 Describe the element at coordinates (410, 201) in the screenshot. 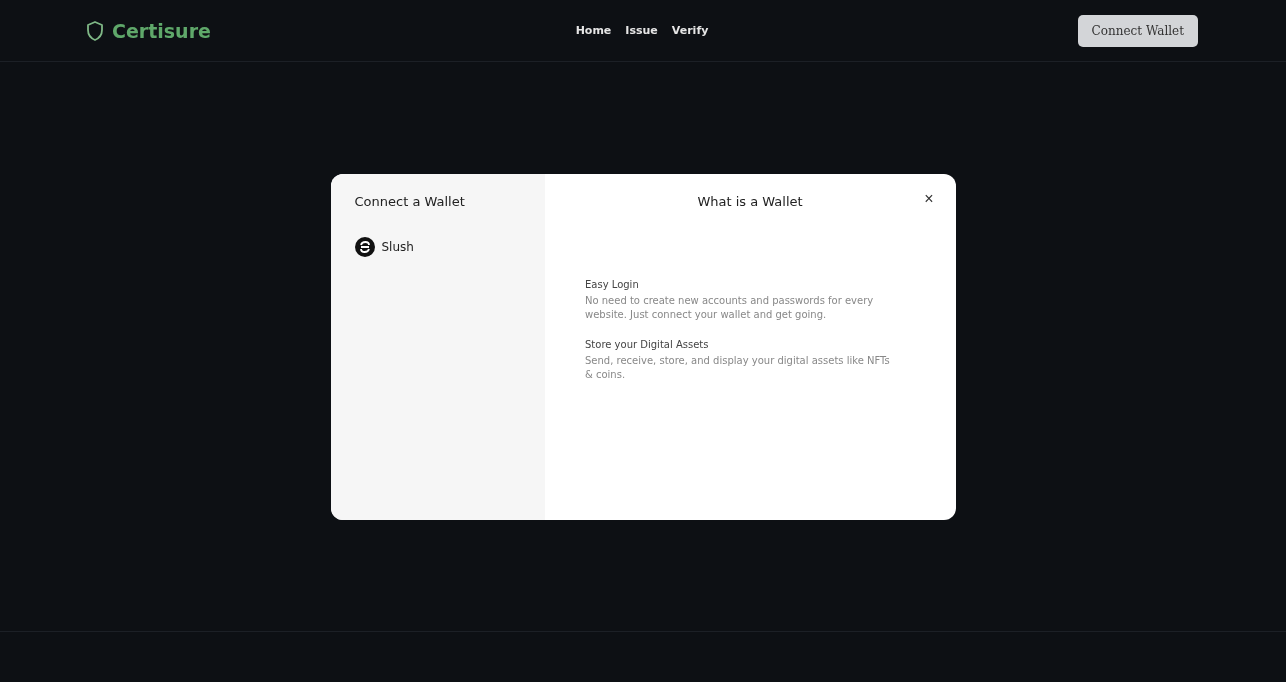

I see `sidebar-title: Connect a Wallet` at that location.